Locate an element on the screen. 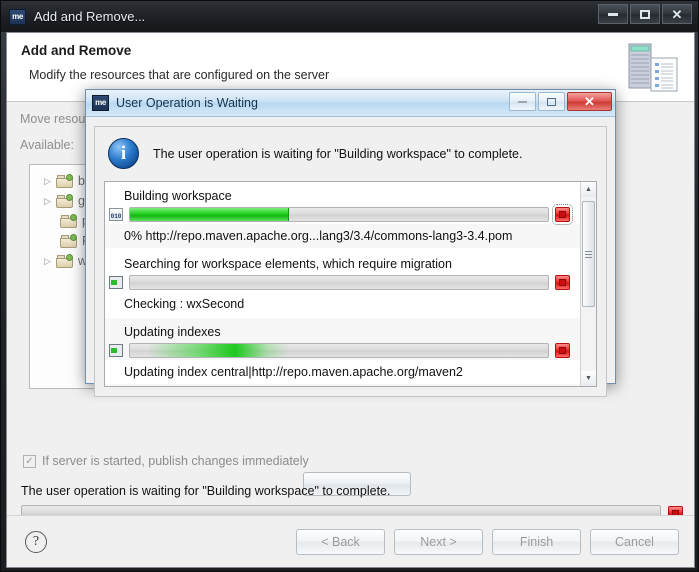  scrollbar-track is located at coordinates (588, 284).